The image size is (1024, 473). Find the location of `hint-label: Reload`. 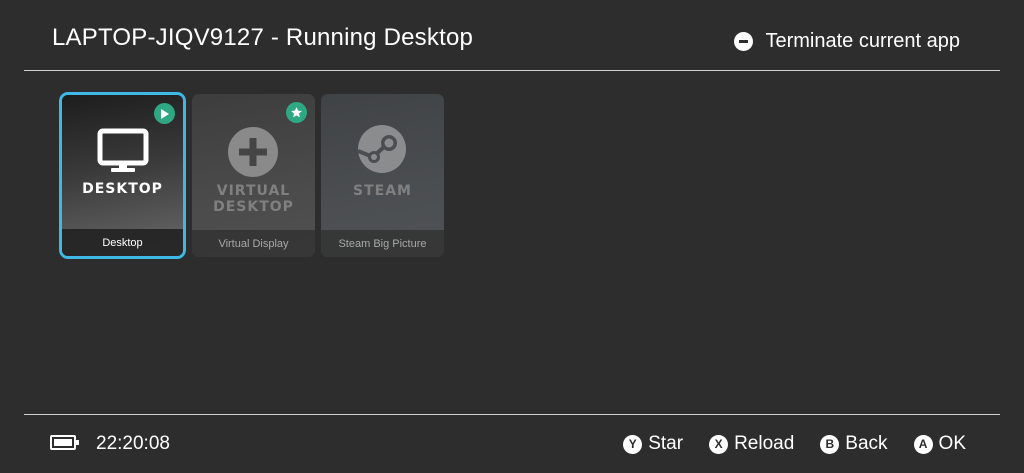

hint-label: Reload is located at coordinates (764, 443).